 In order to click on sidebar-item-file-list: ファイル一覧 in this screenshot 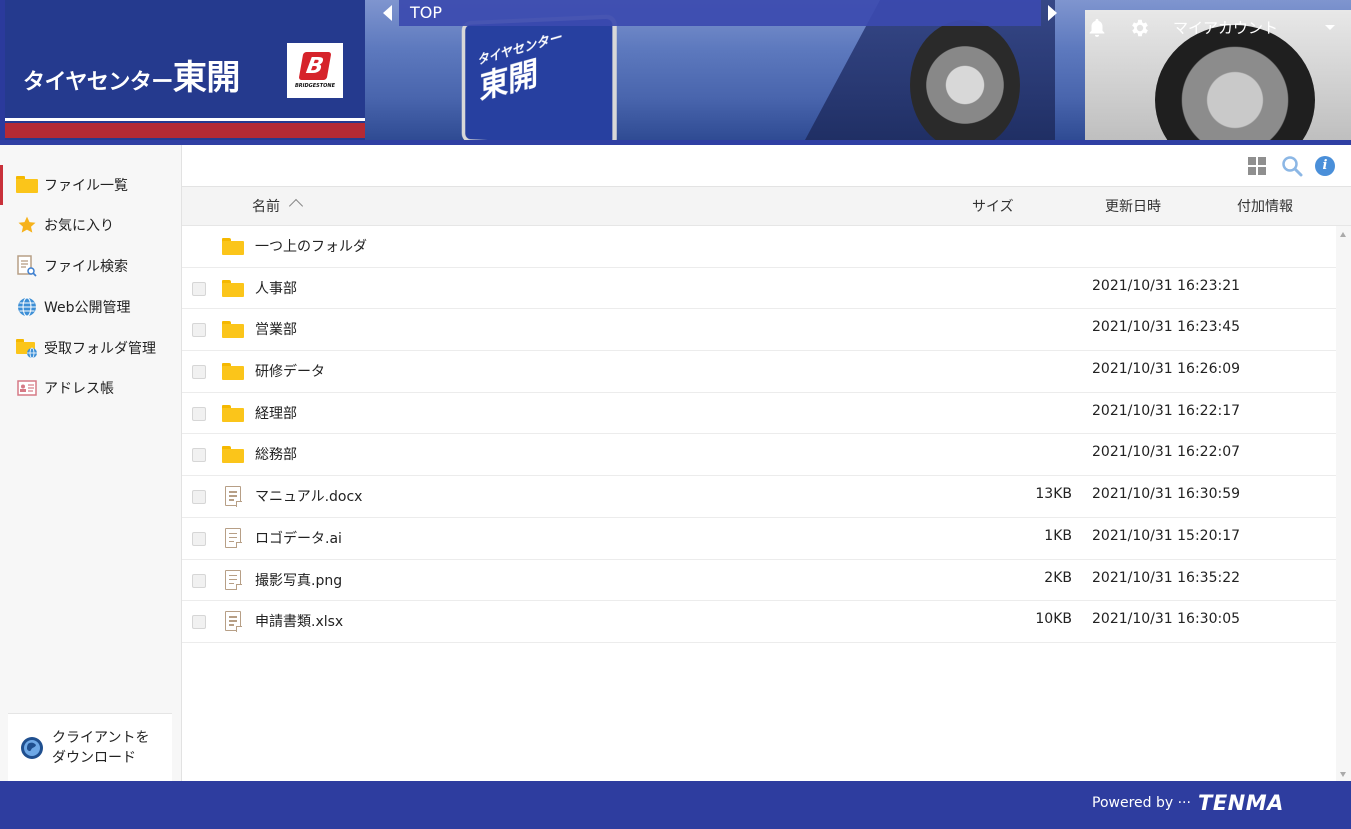, I will do `click(90, 185)`.